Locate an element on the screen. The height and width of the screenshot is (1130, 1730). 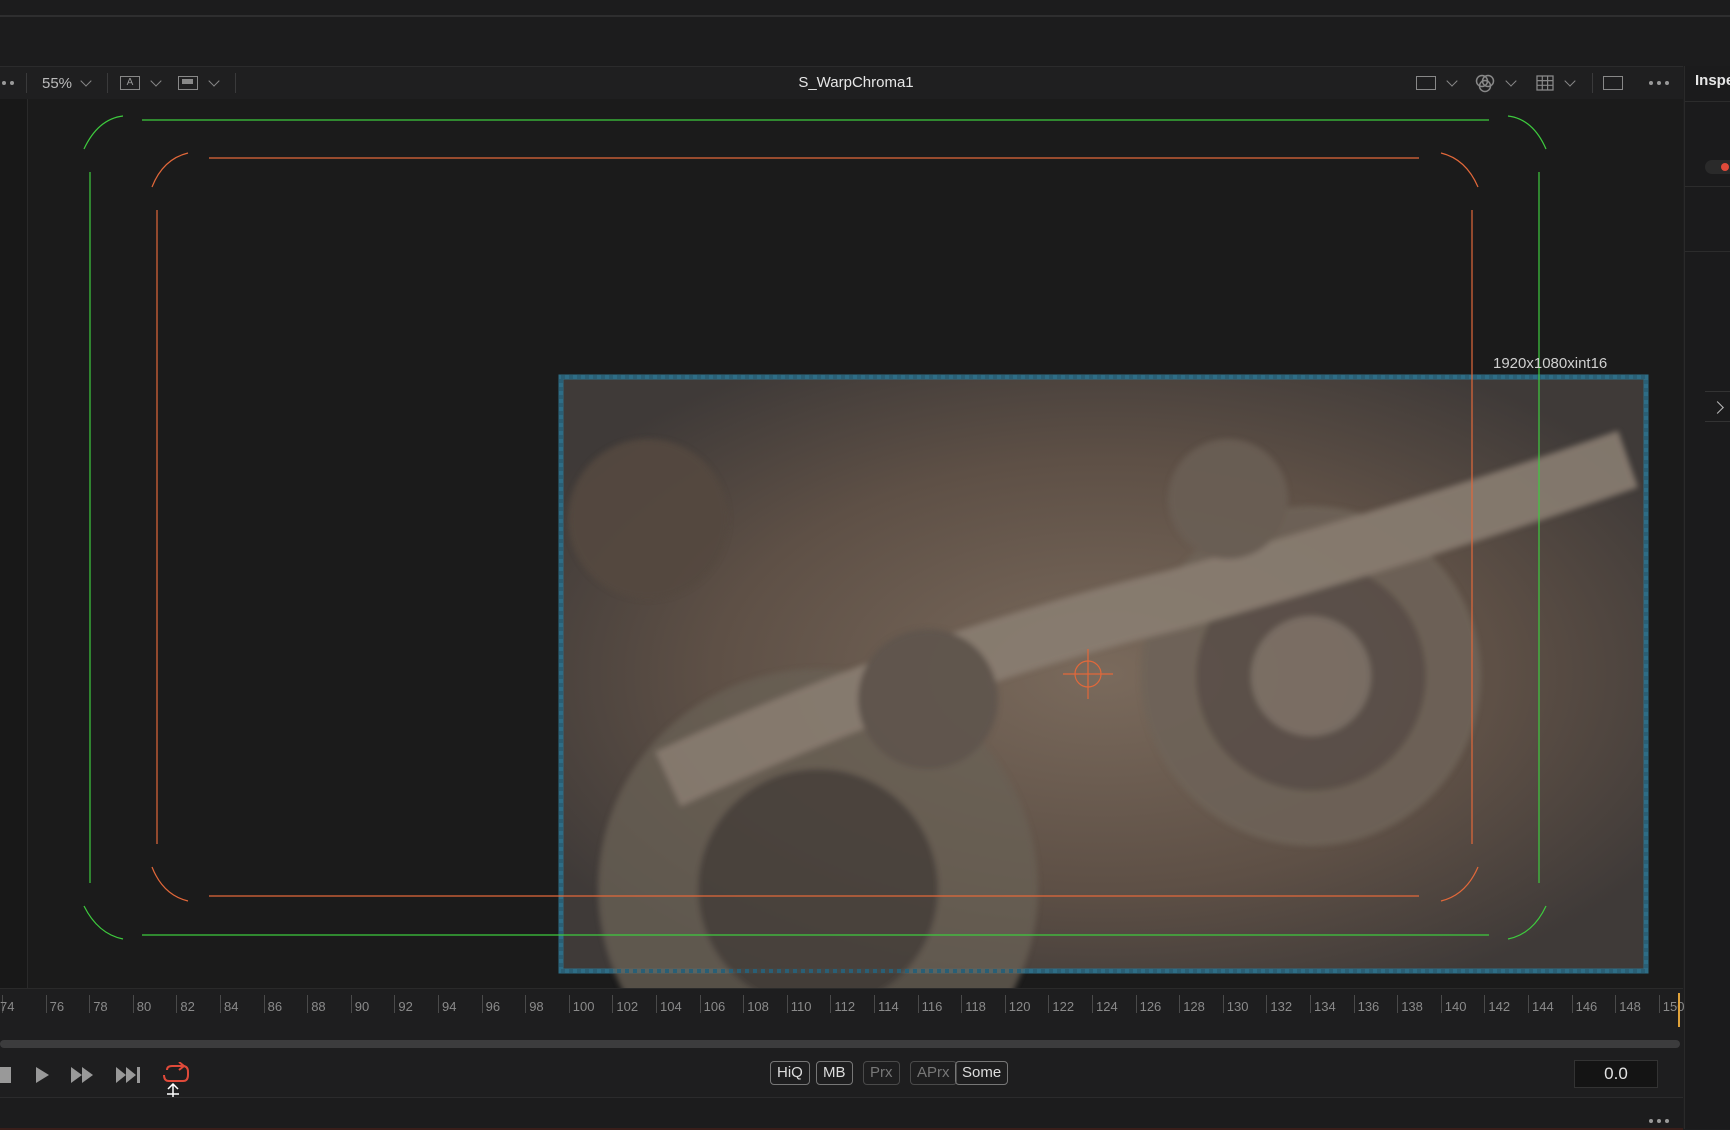
grid-dropdown is located at coordinates (1556, 83).